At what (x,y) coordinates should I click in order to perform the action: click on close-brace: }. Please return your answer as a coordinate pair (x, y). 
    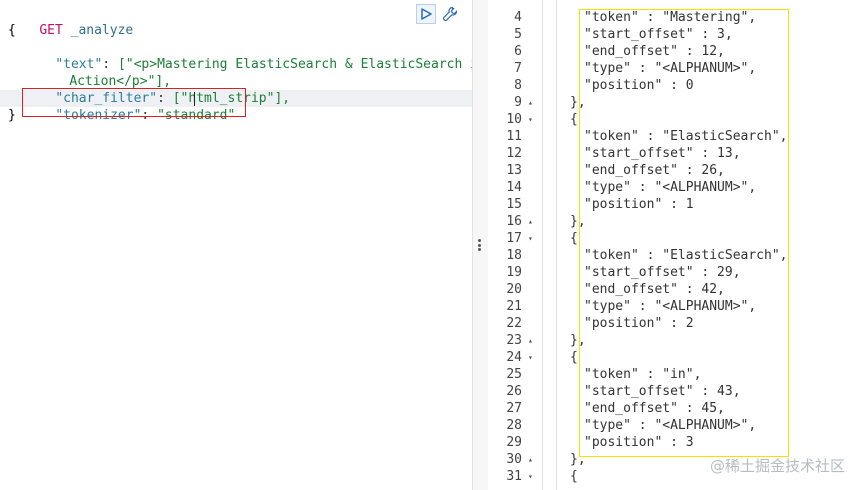
    Looking at the image, I should click on (12, 115).